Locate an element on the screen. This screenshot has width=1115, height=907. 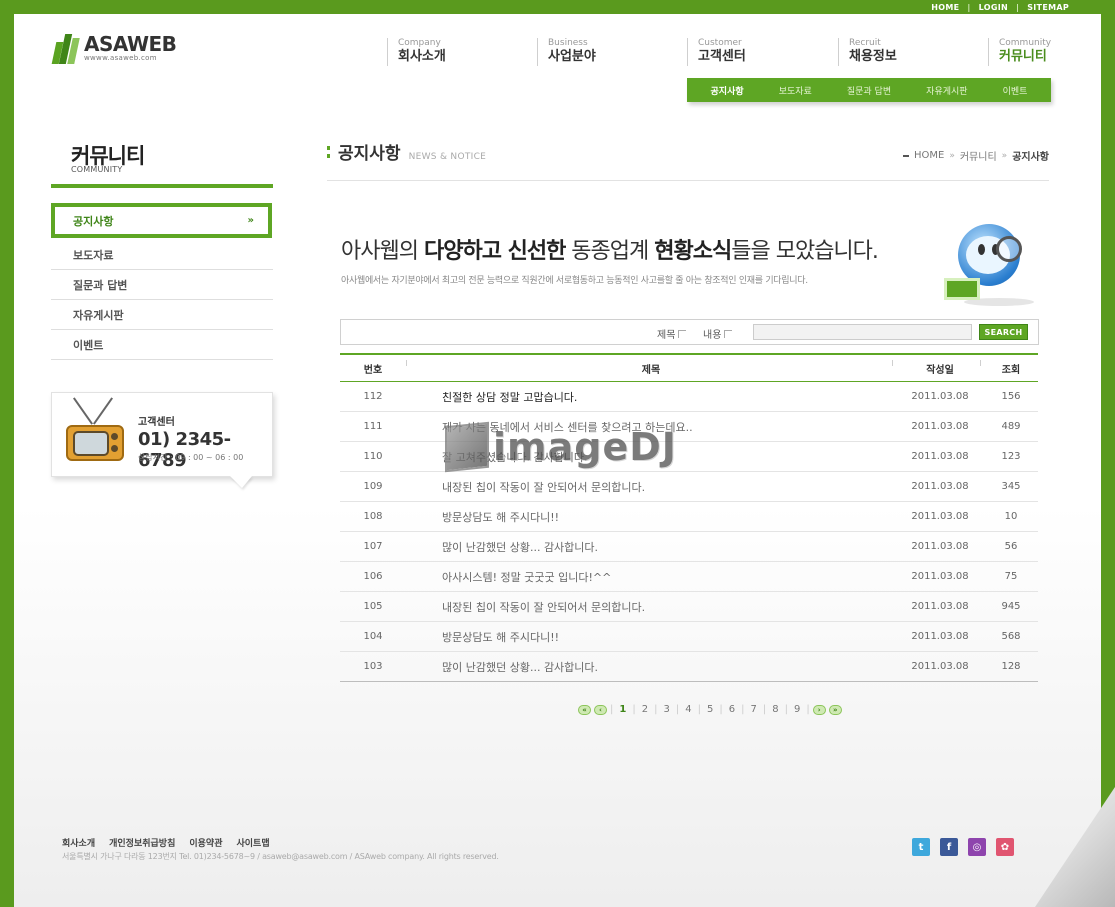
page-link-8: 8 is located at coordinates (775, 709).